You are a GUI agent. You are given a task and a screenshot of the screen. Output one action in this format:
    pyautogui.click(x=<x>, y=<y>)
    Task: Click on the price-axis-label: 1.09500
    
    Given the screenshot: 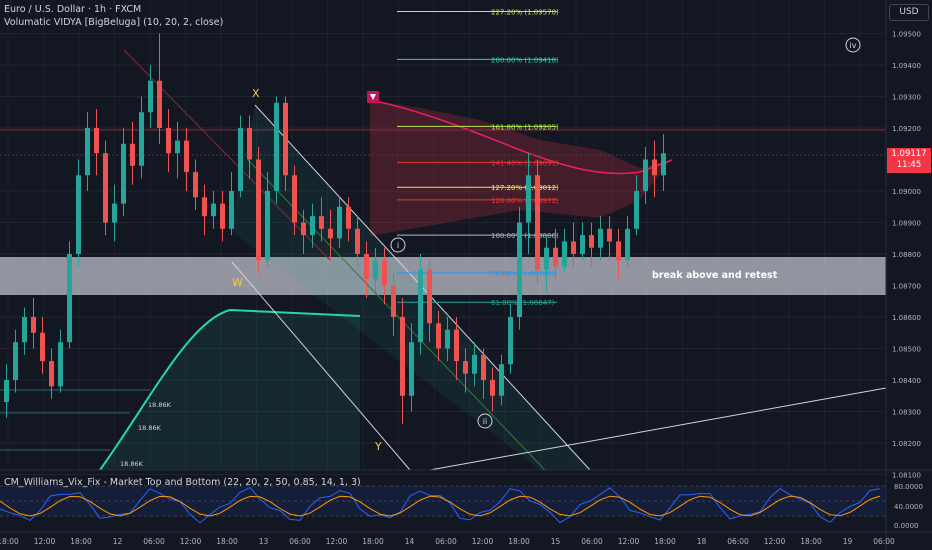 What is the action you would take?
    pyautogui.click(x=906, y=35)
    